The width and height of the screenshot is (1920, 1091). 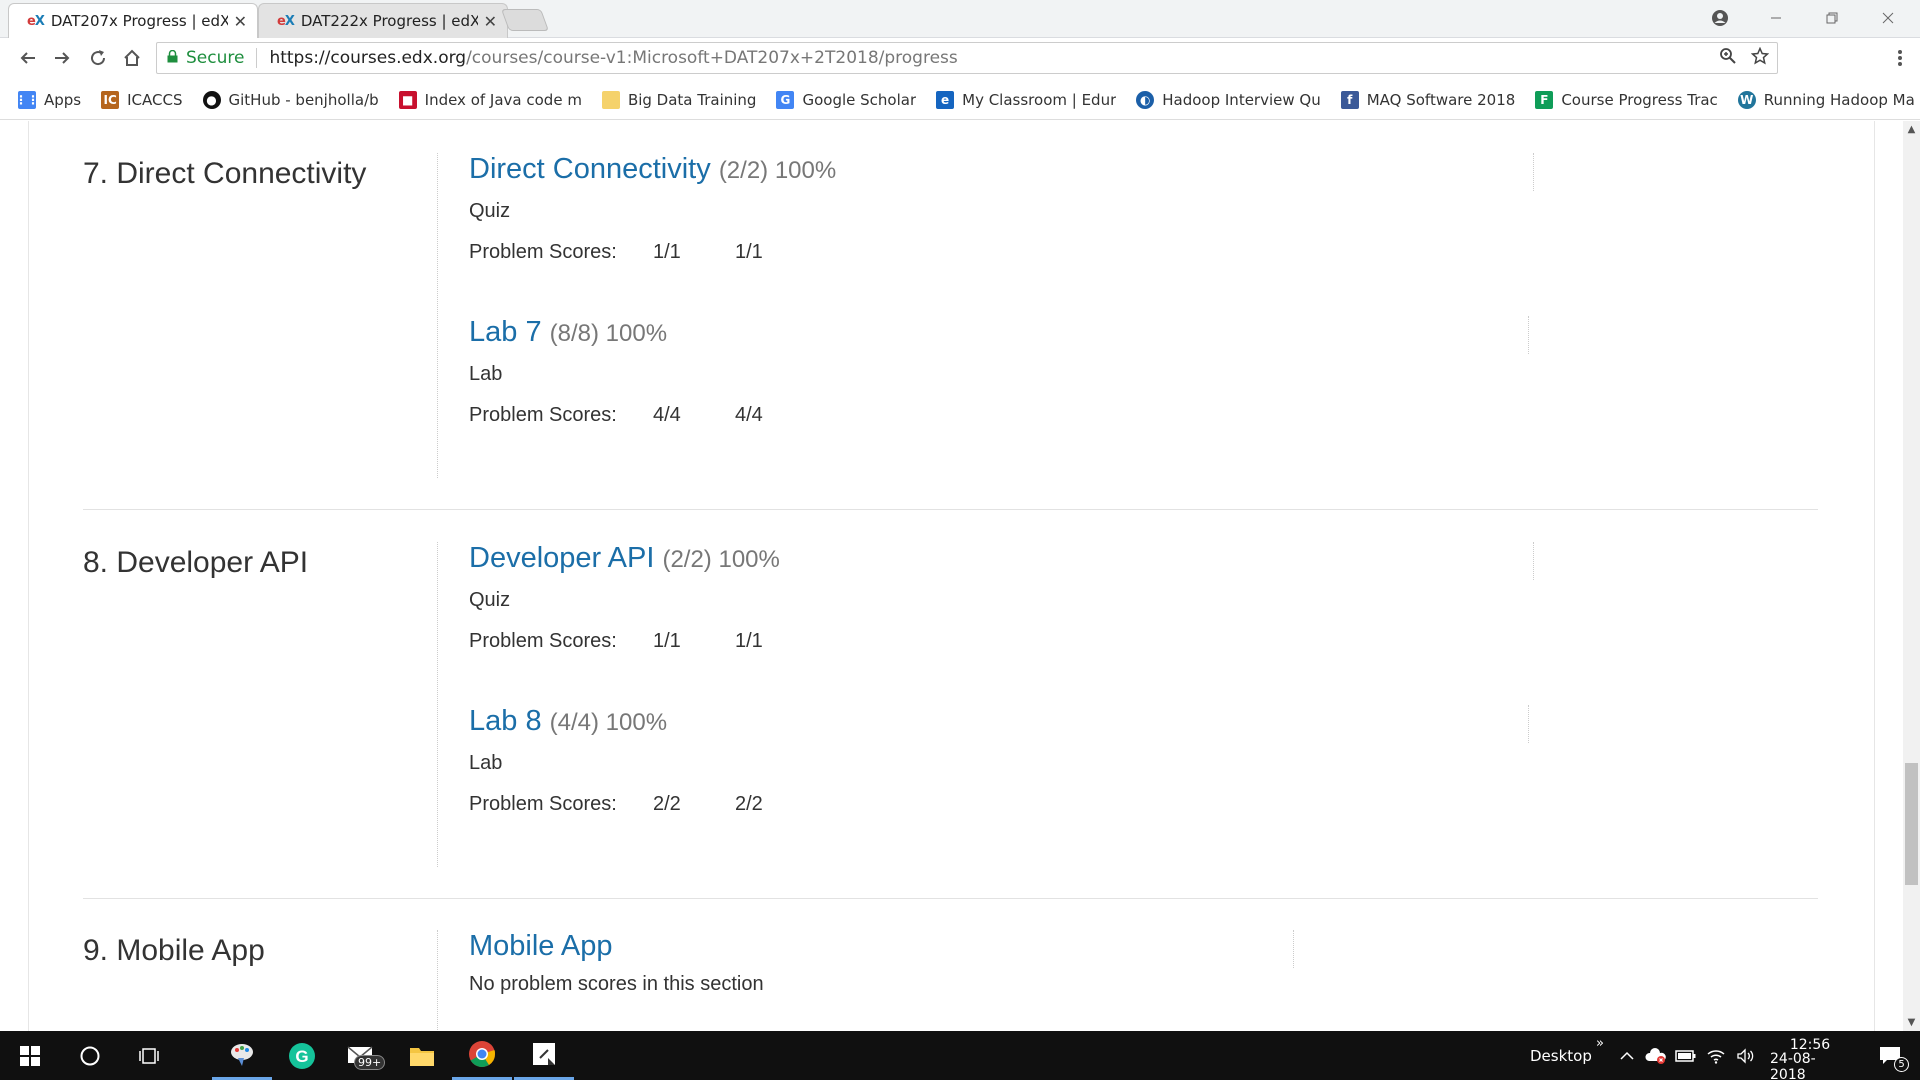 I want to click on home-icon, so click(x=132, y=58).